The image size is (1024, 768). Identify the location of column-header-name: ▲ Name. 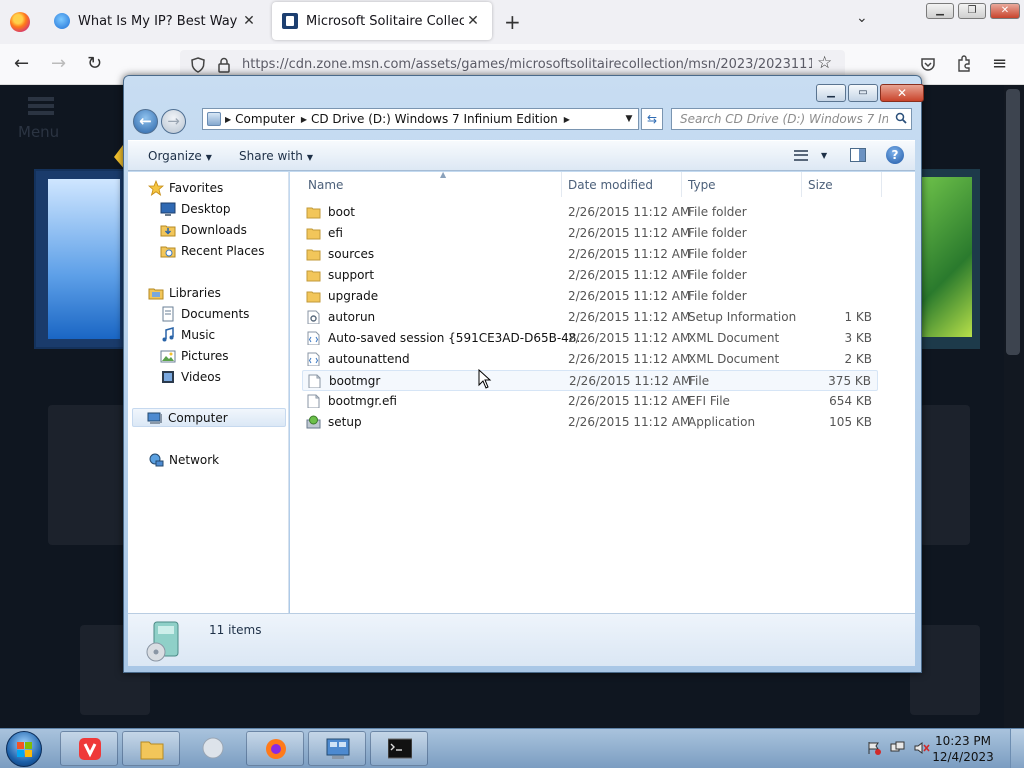
(432, 183).